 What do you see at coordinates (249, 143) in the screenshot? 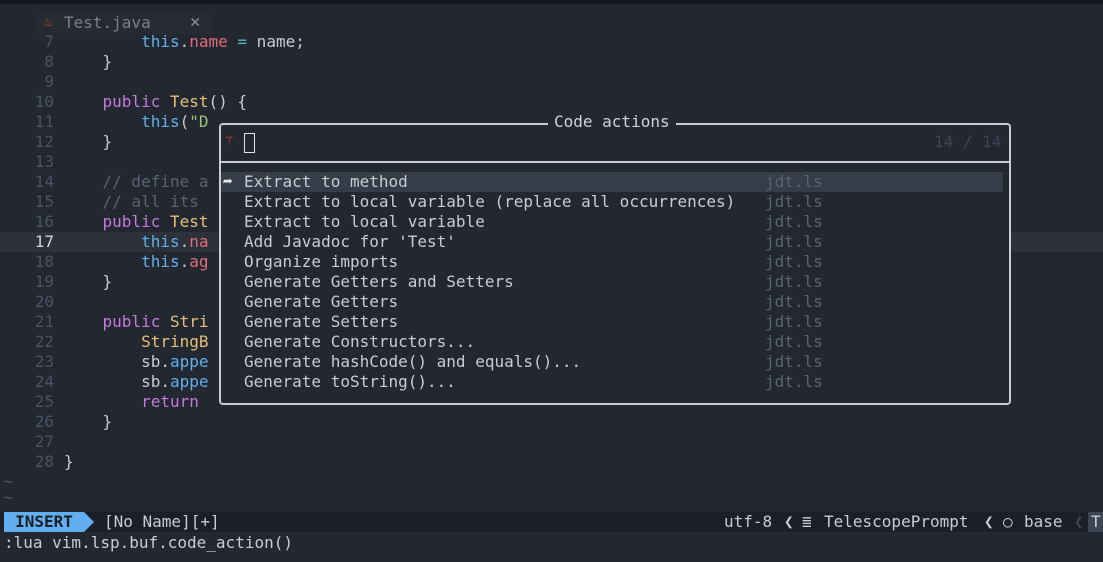
I see `prompt-input` at bounding box center [249, 143].